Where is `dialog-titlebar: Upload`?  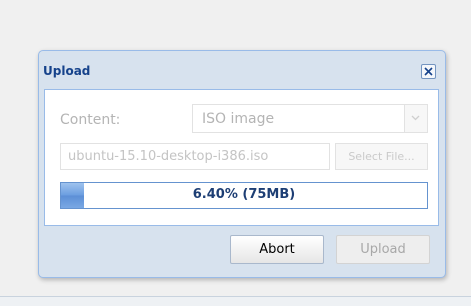 dialog-titlebar: Upload is located at coordinates (242, 70).